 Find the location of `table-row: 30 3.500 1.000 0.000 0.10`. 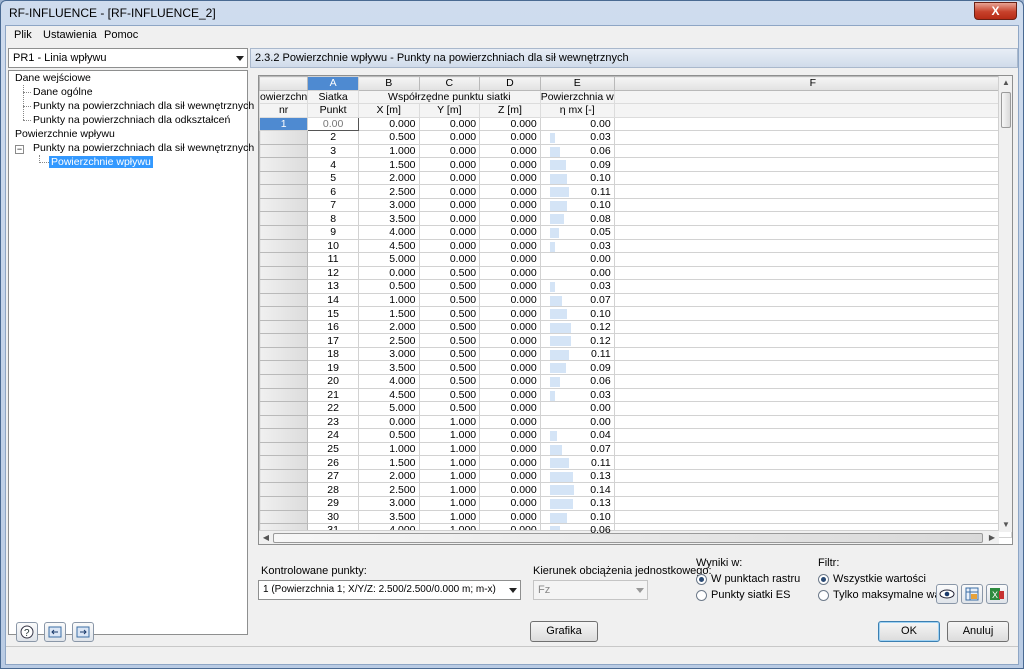

table-row: 30 3.500 1.000 0.000 0.10 is located at coordinates (635, 517).